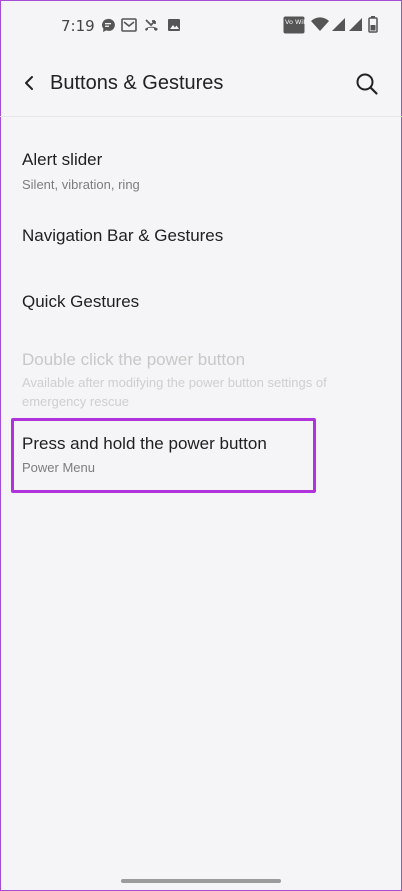 The image size is (402, 891). What do you see at coordinates (29, 83) in the screenshot?
I see `back-arrow-icon` at bounding box center [29, 83].